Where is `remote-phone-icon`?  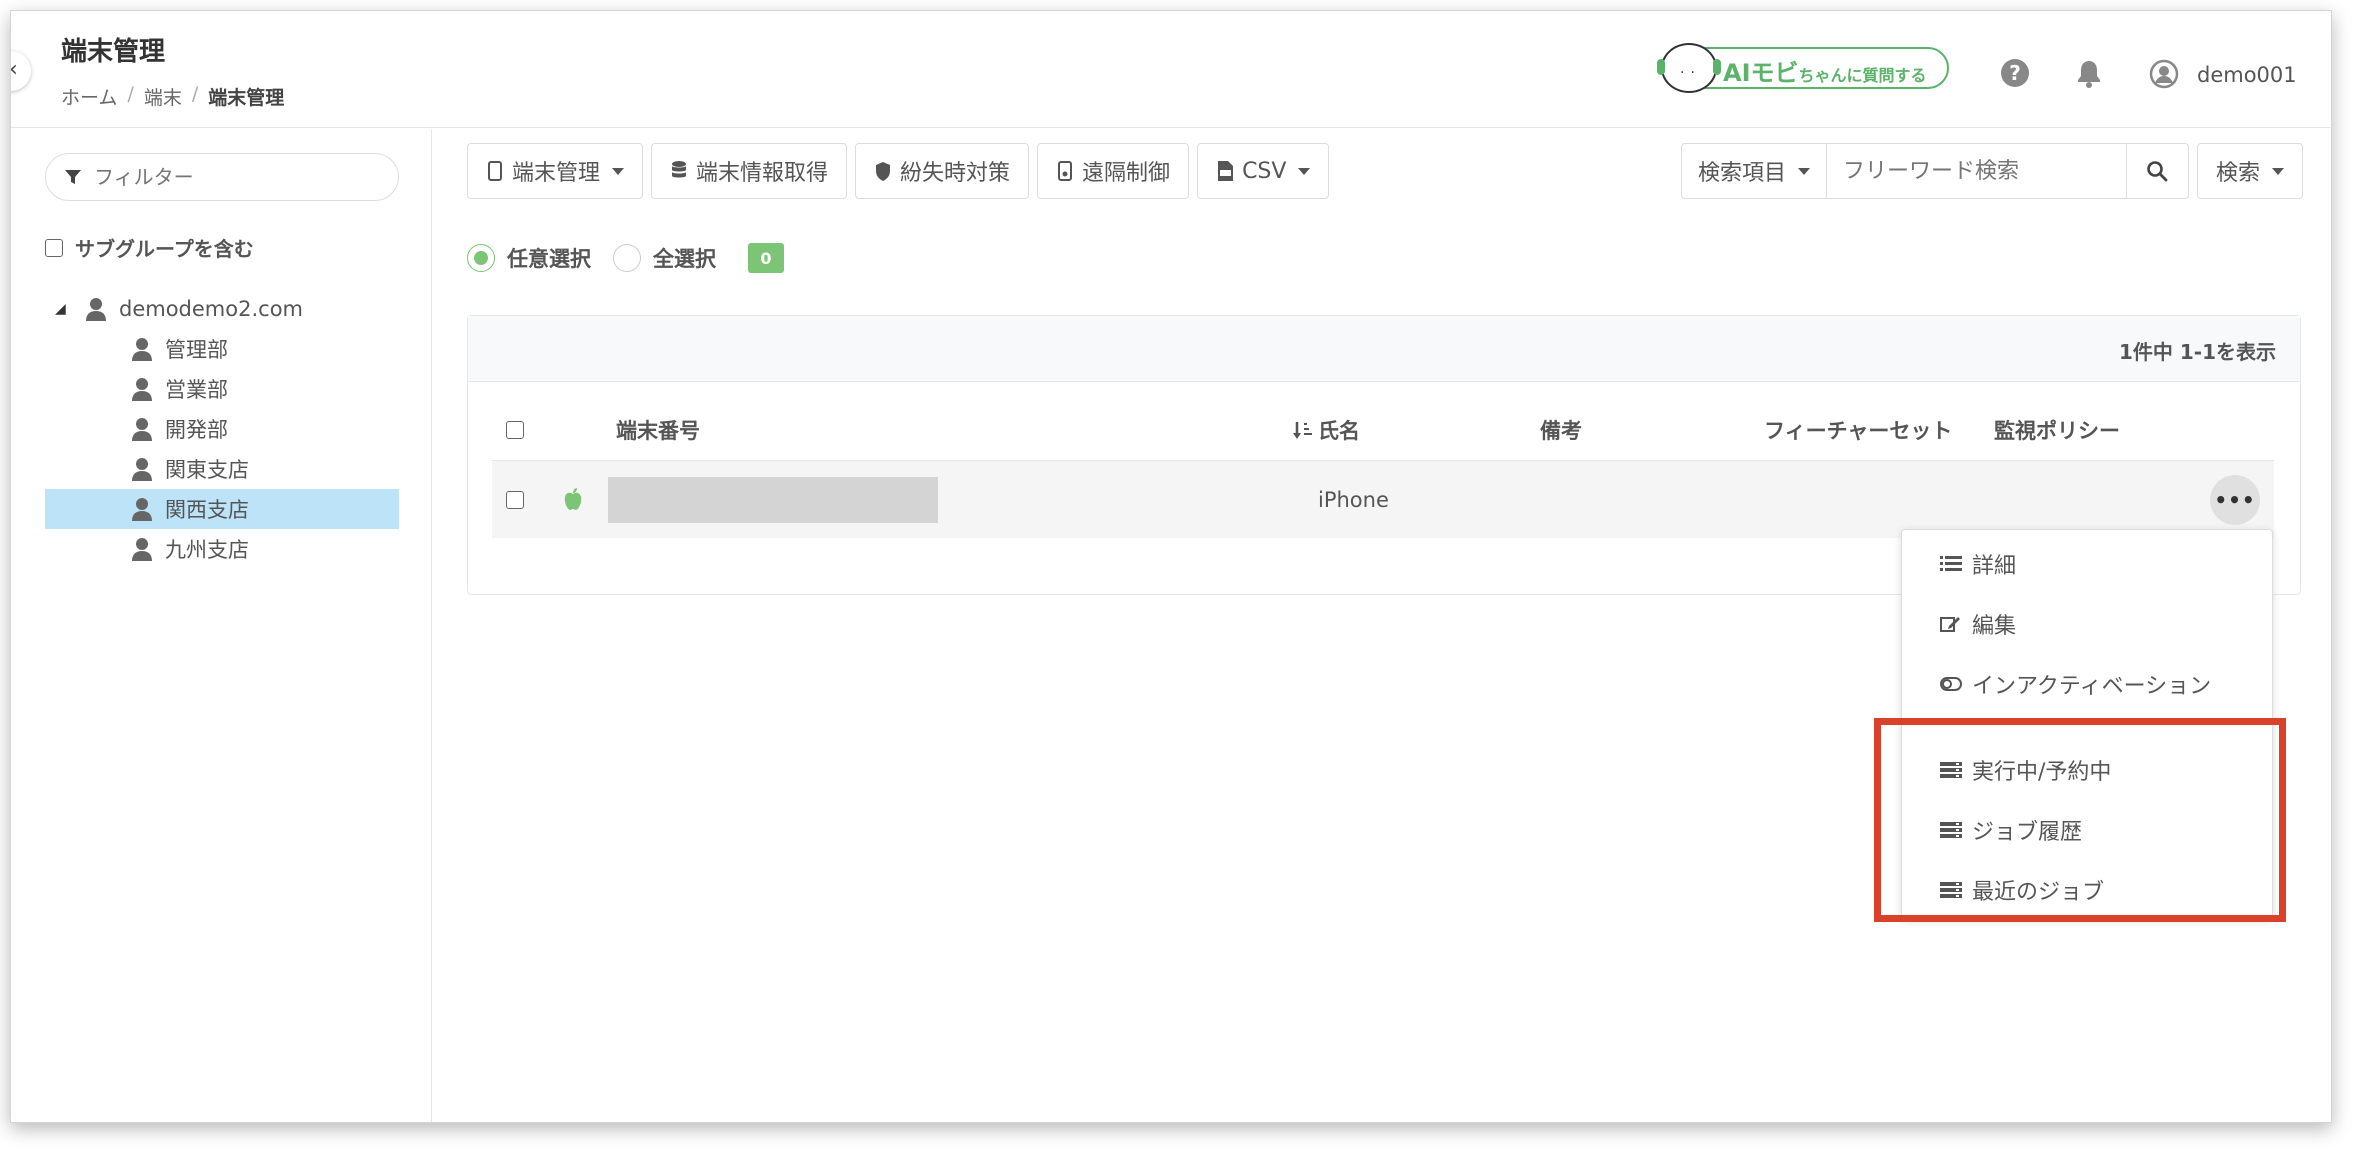
remote-phone-icon is located at coordinates (1065, 171).